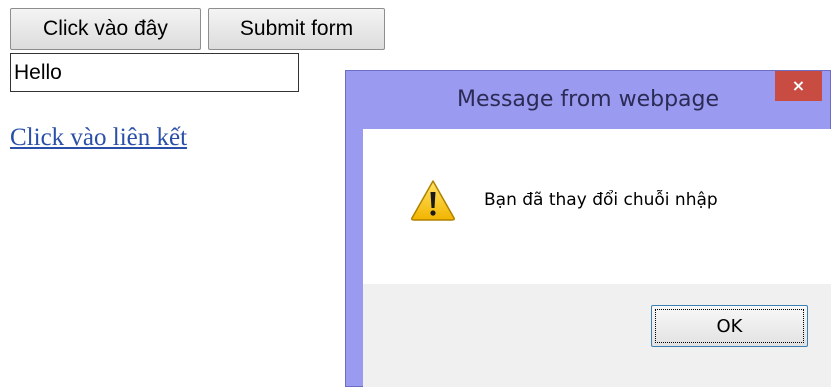 This screenshot has height=387, width=831. I want to click on click-link: Click vào liên kết, so click(98, 138).